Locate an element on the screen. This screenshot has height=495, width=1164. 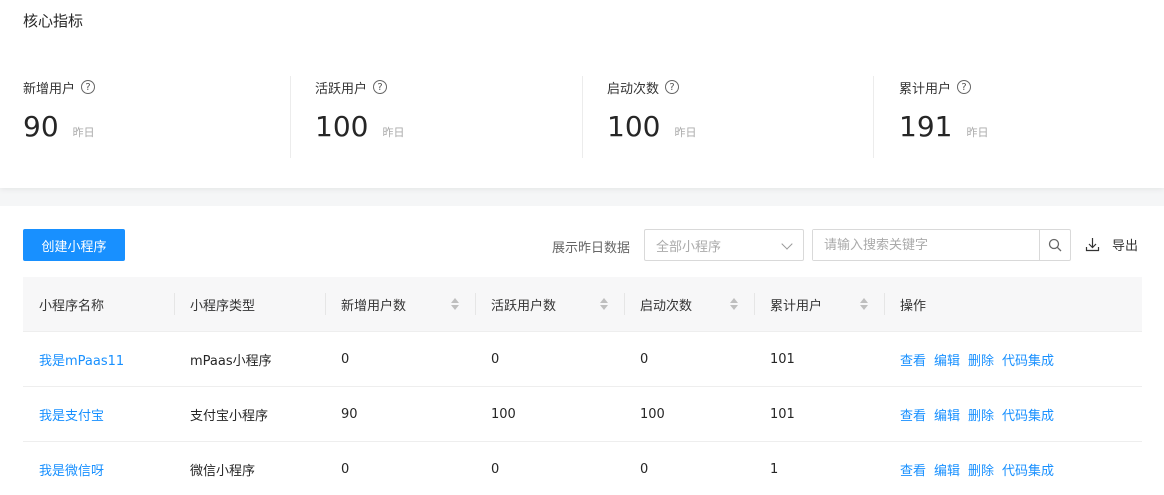
cell-type: 支付宝小程序 is located at coordinates (229, 416).